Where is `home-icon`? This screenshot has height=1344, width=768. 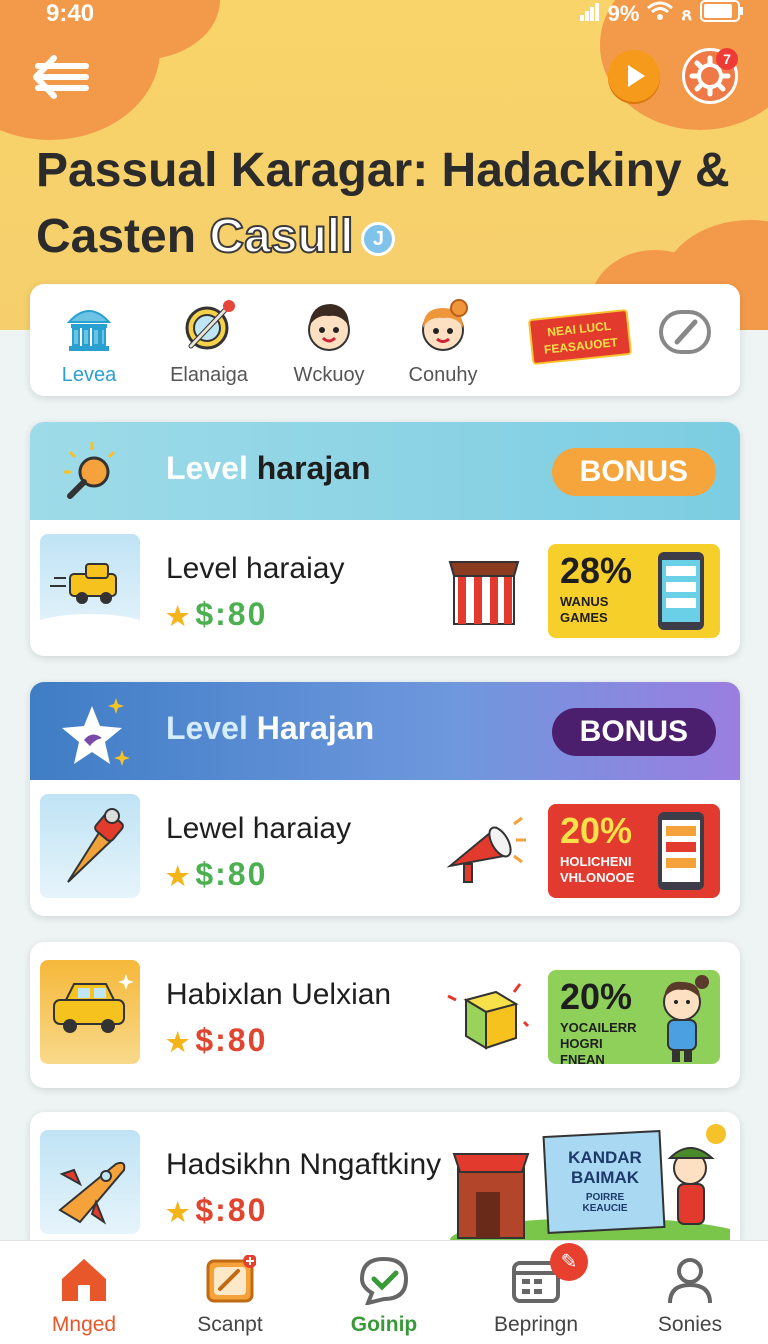
home-icon is located at coordinates (84, 1280).